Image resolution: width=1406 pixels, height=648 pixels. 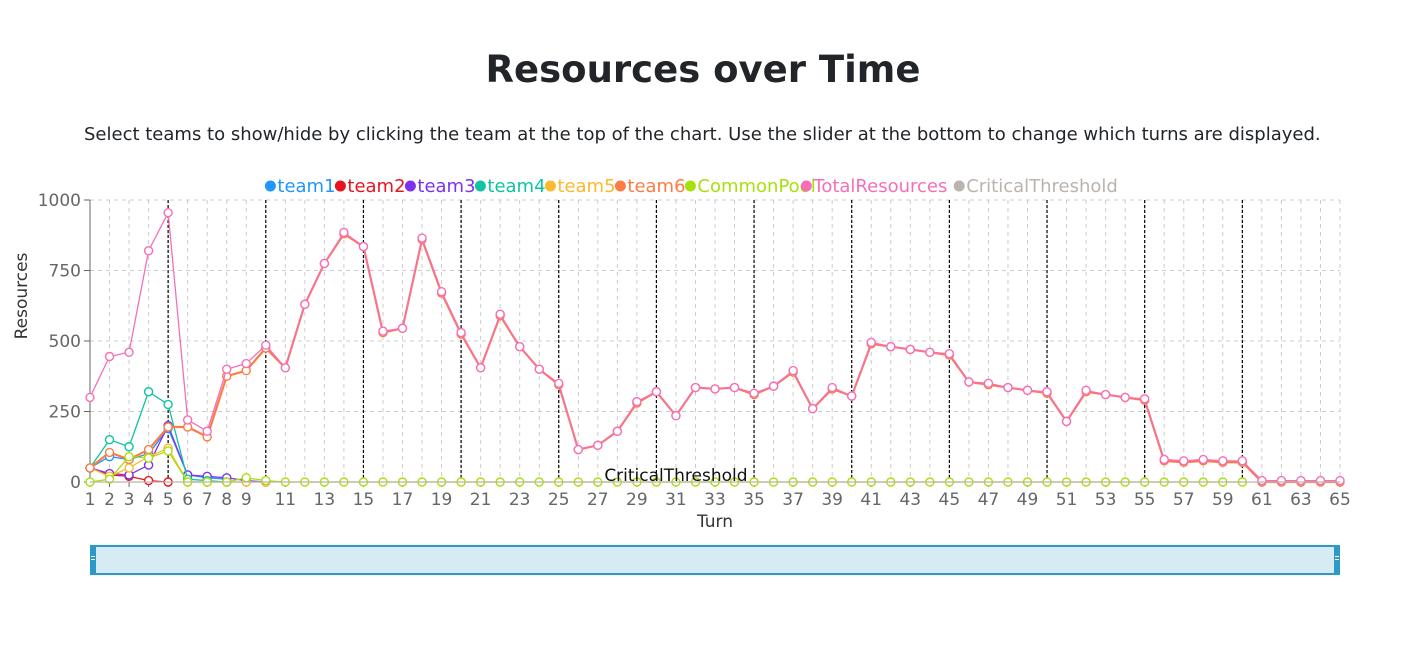 What do you see at coordinates (207, 500) in the screenshot?
I see `x-tick-label: 7` at bounding box center [207, 500].